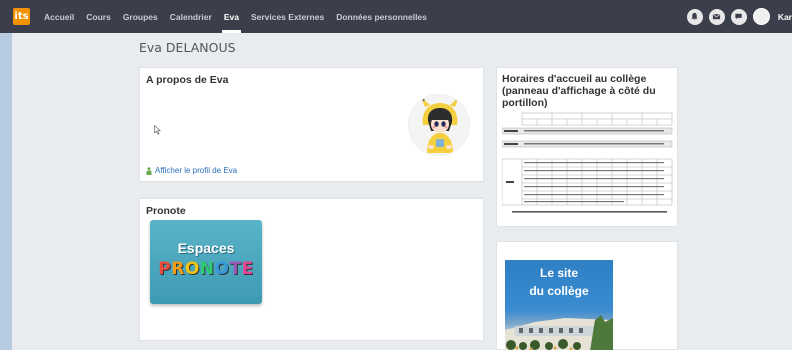 This screenshot has width=792, height=350. Describe the element at coordinates (166, 211) in the screenshot. I see `pronote-card-title: Pronote` at that location.